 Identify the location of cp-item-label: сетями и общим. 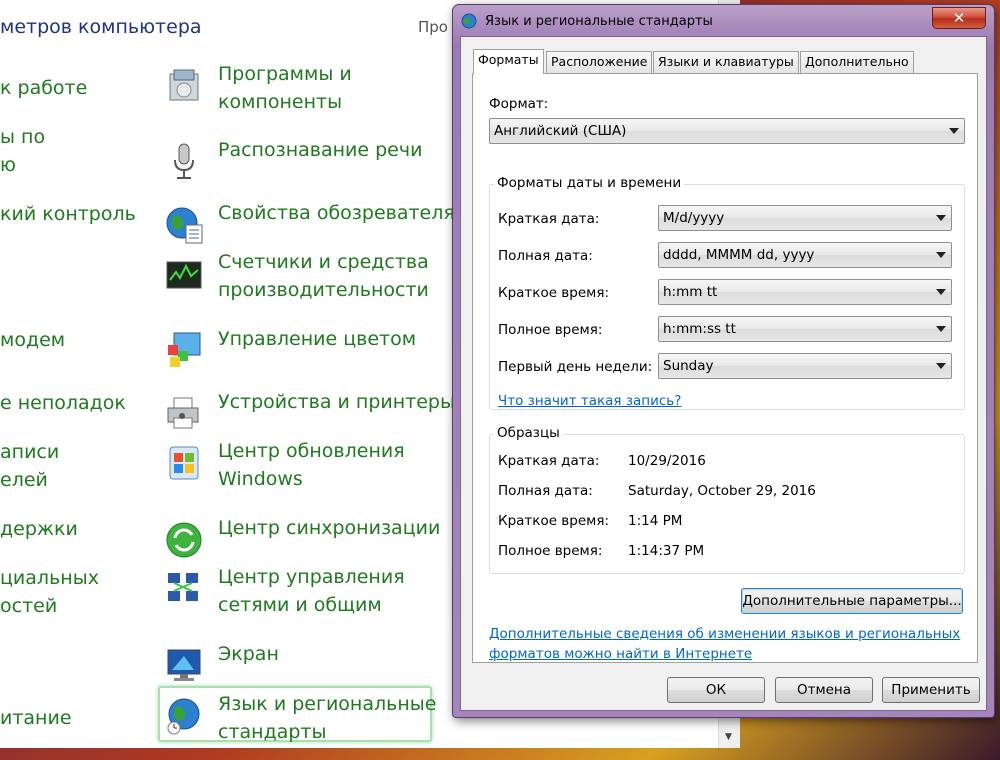
(300, 605).